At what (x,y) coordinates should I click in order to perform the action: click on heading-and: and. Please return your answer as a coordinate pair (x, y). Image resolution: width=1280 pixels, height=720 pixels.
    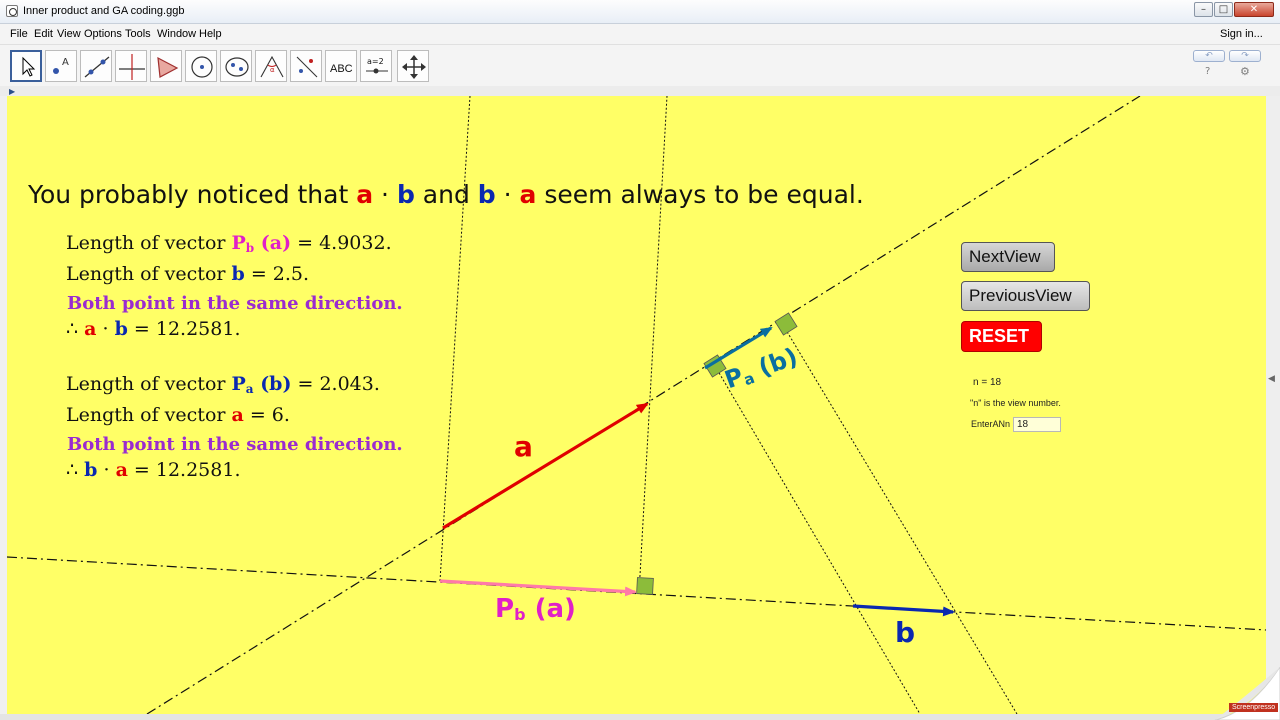
    Looking at the image, I should click on (446, 194).